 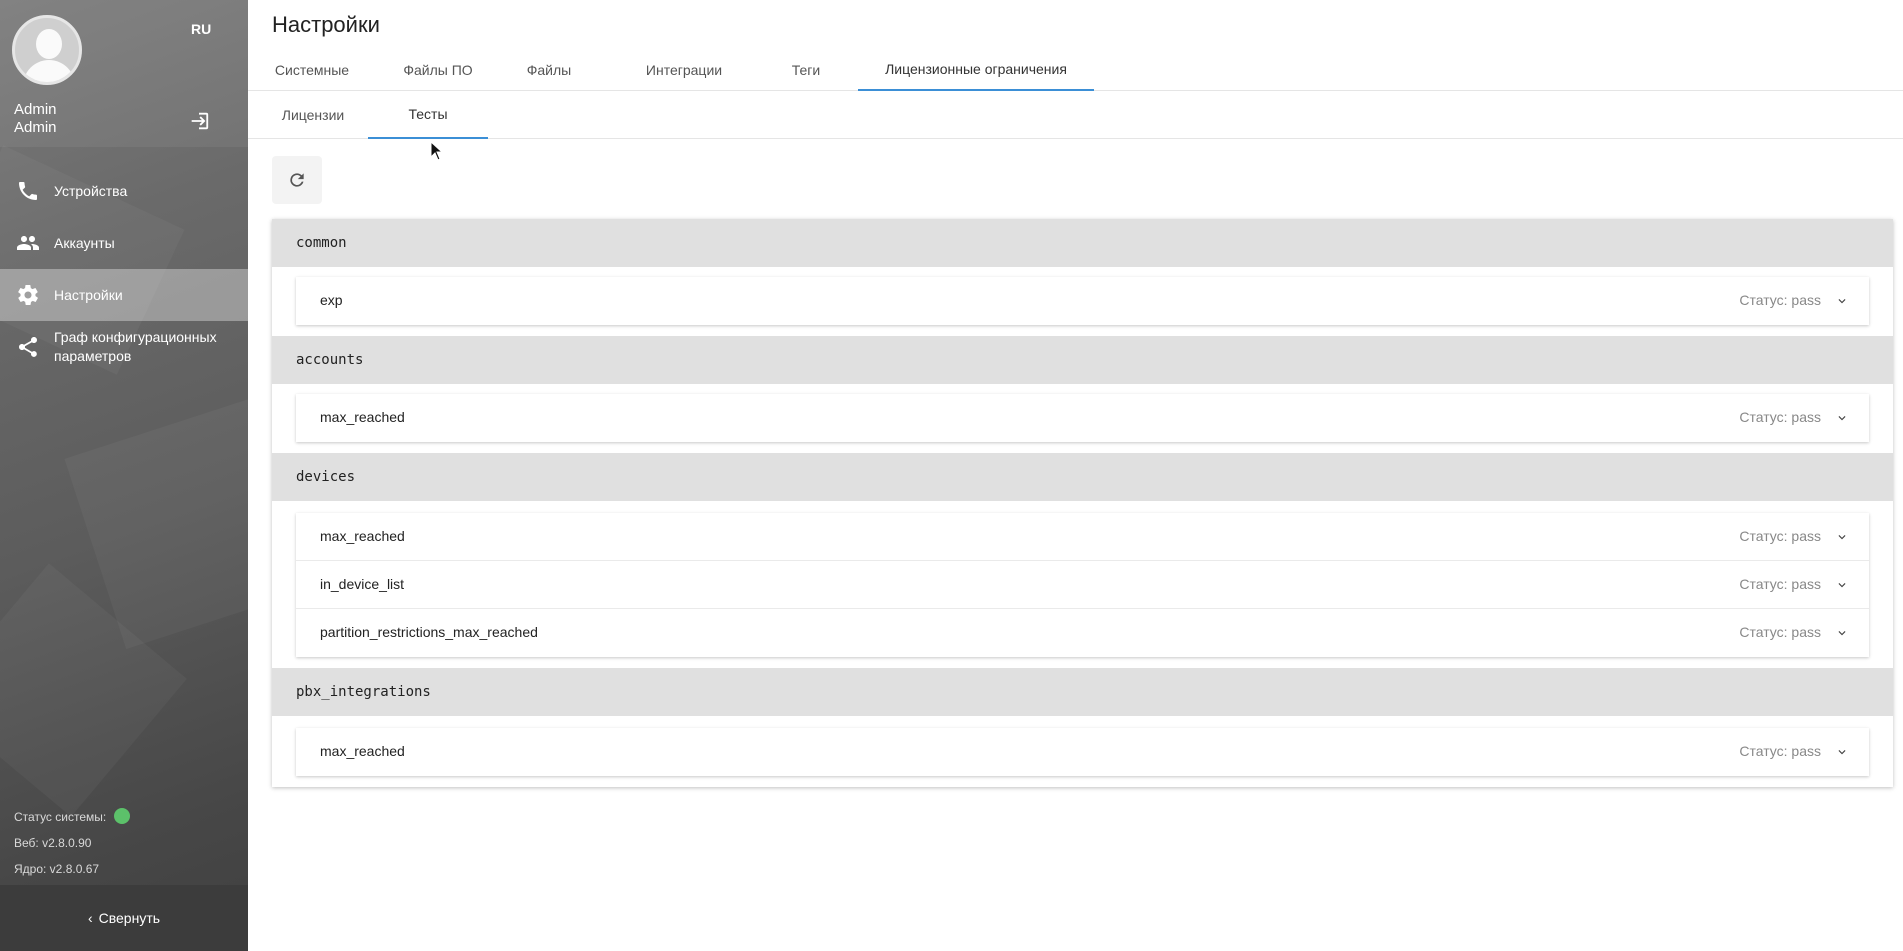 I want to click on people-icon, so click(x=28, y=243).